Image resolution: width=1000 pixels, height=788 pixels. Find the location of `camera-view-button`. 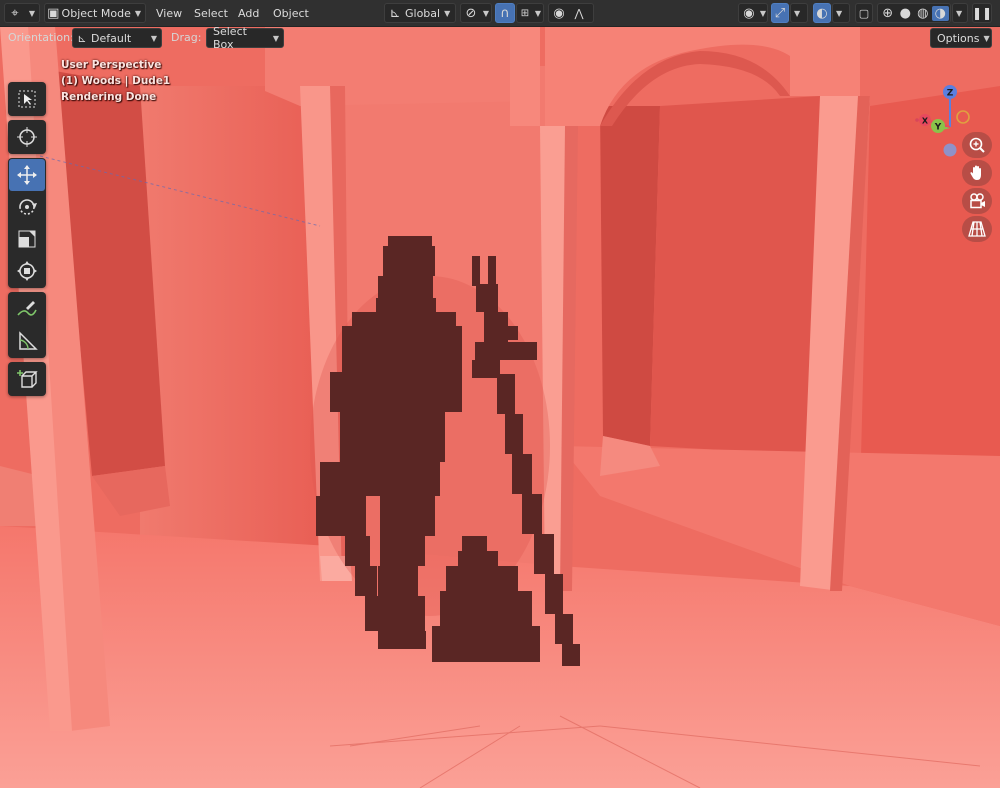

camera-view-button is located at coordinates (977, 201).